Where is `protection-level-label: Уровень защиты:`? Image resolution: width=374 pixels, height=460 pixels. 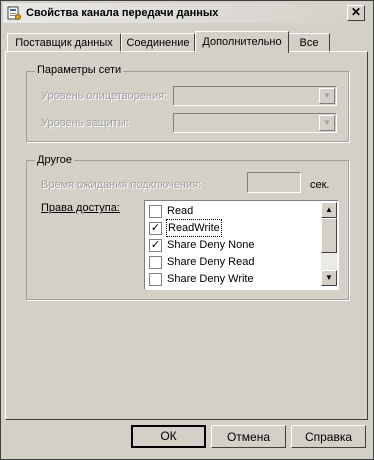
protection-level-label: Уровень защиты: is located at coordinates (85, 123).